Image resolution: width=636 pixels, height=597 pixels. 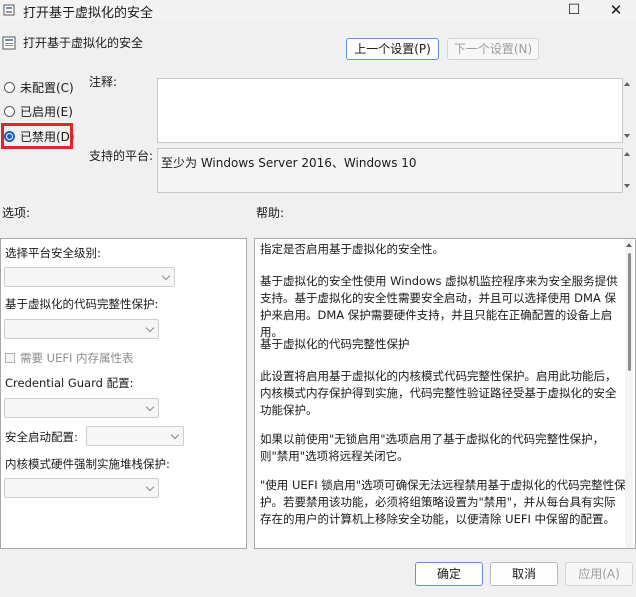 I want to click on platform-textbox: 至少为 Windows Server 2016、Windows 10, so click(x=390, y=170).